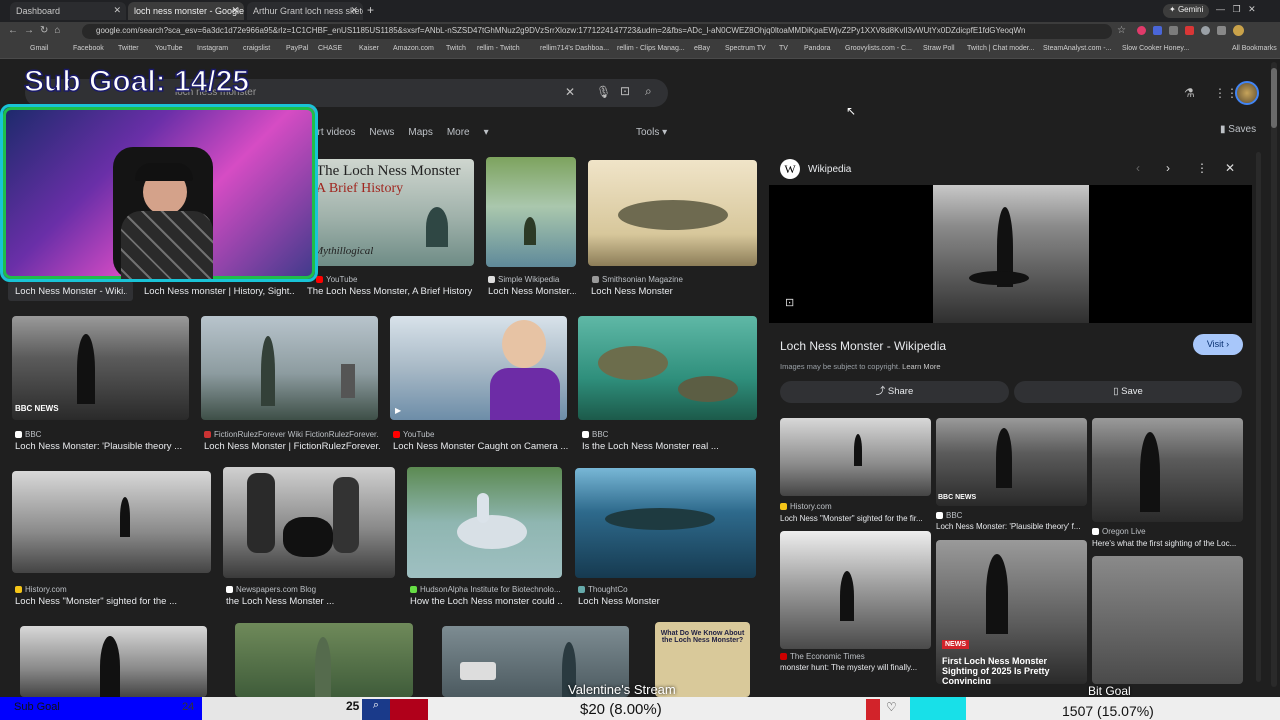  What do you see at coordinates (1247, 93) in the screenshot?
I see `account-avatar` at bounding box center [1247, 93].